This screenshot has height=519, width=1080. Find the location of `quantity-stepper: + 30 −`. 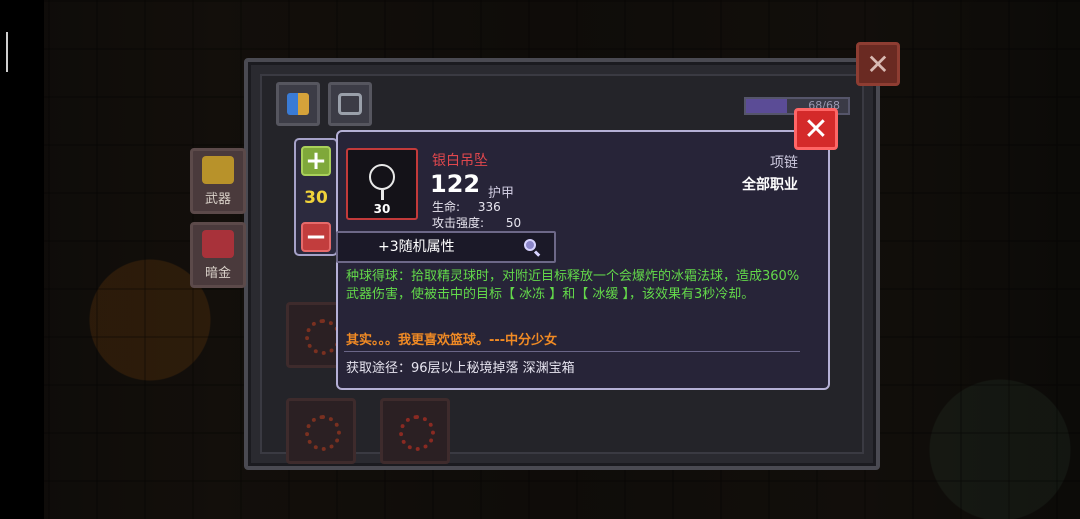

quantity-stepper: + 30 − is located at coordinates (316, 197).